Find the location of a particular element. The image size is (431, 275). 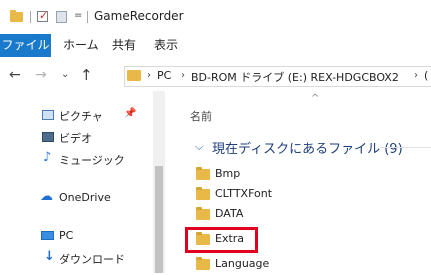

file-row-language: Language is located at coordinates (313, 265).